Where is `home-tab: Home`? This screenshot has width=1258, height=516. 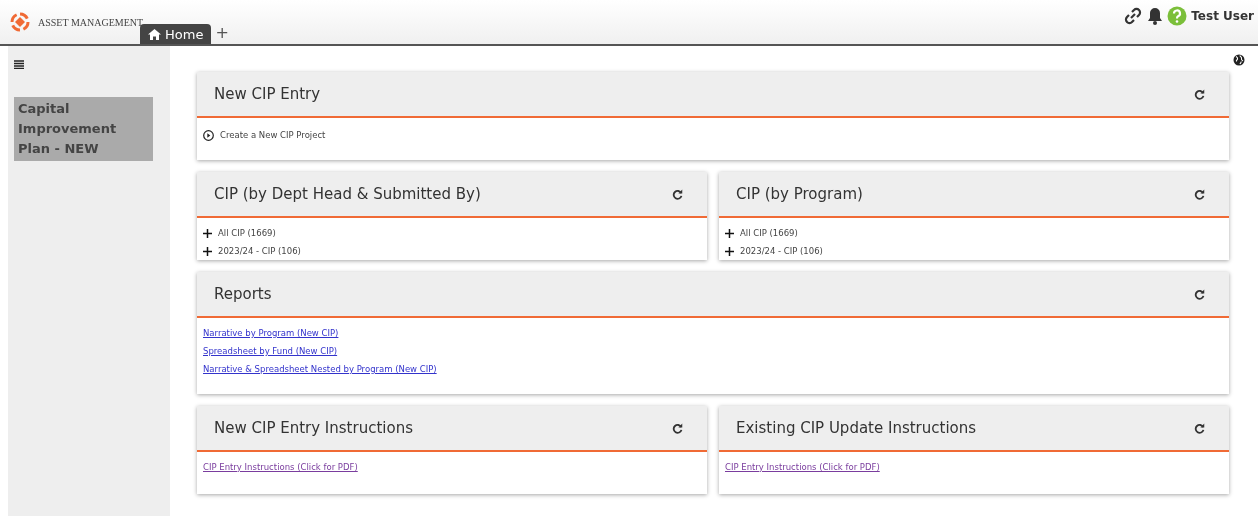 home-tab: Home is located at coordinates (176, 34).